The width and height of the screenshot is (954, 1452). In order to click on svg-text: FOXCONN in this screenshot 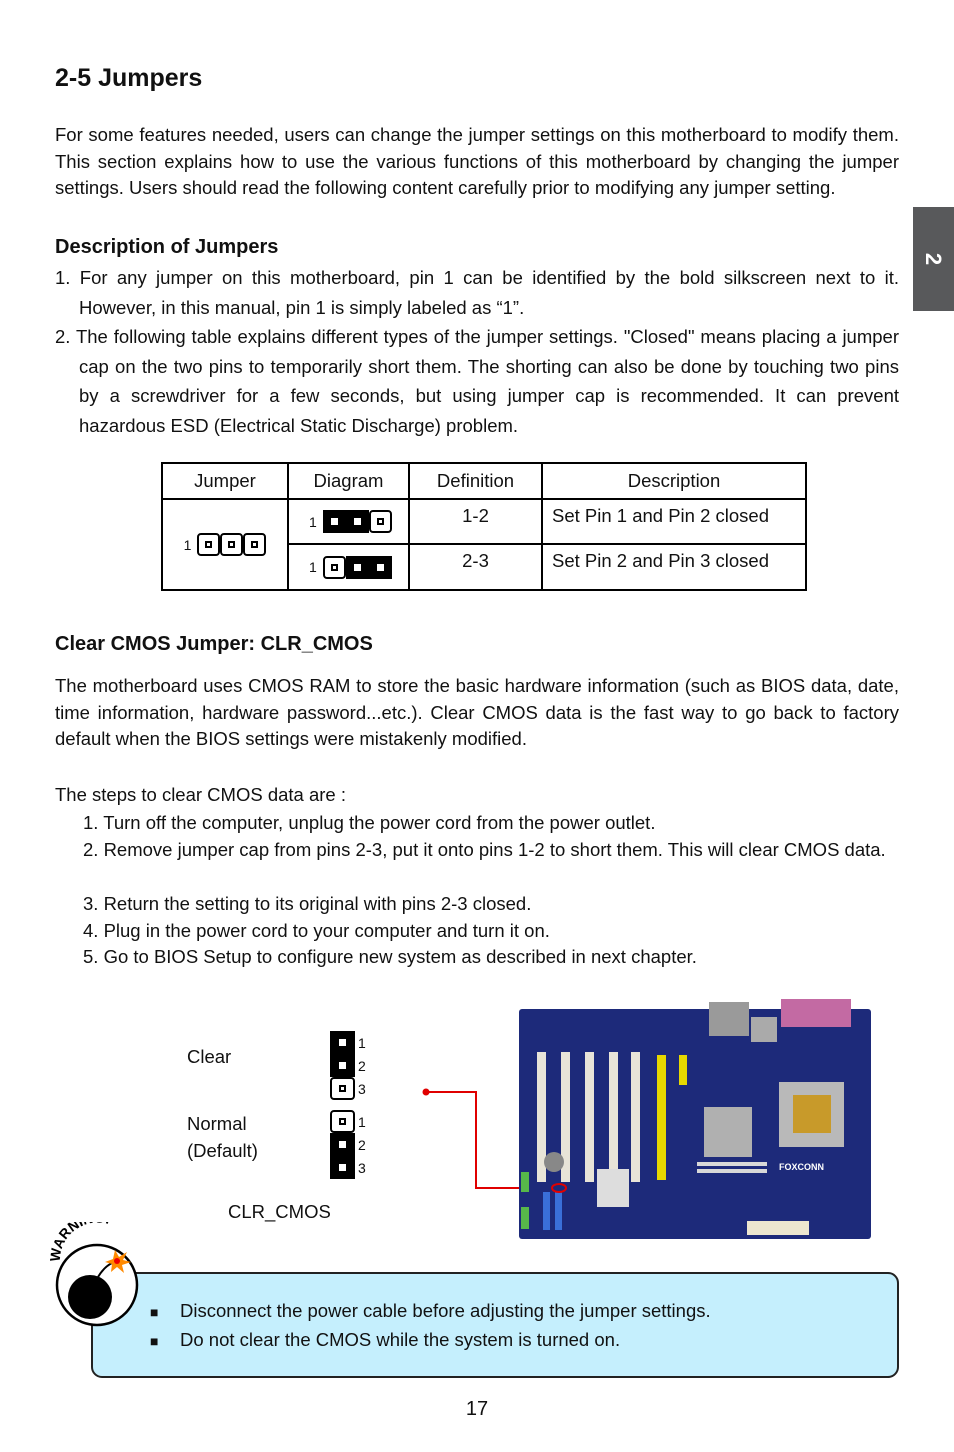, I will do `click(801, 1167)`.